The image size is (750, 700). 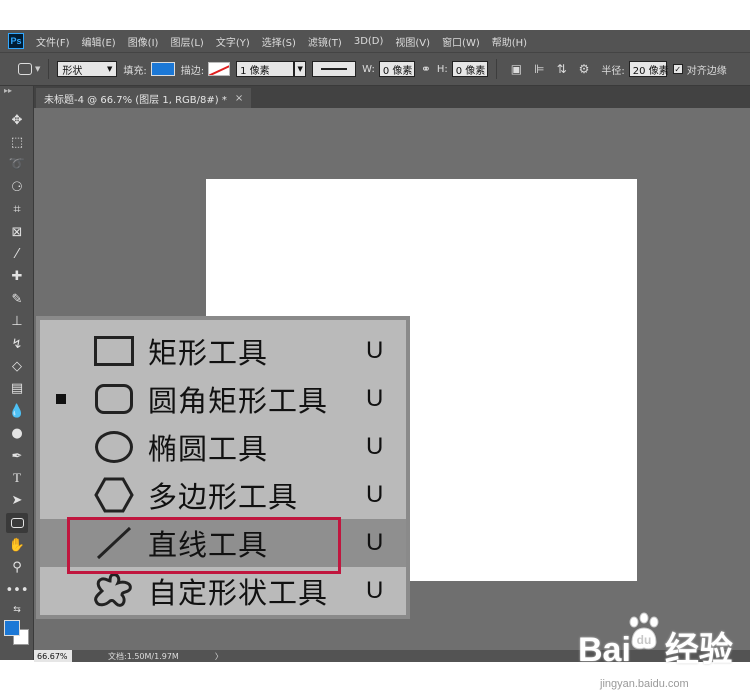 I want to click on brush-tool-icon: ✎, so click(x=17, y=299).